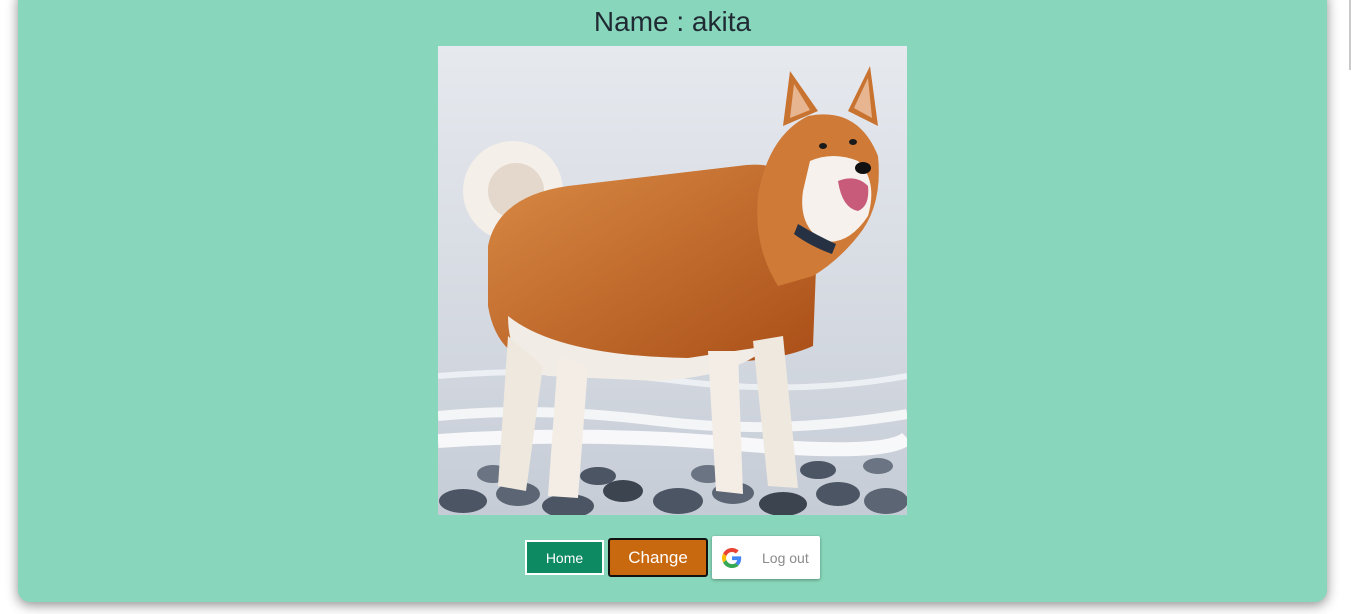  I want to click on google-logout-button: Log out, so click(766, 557).